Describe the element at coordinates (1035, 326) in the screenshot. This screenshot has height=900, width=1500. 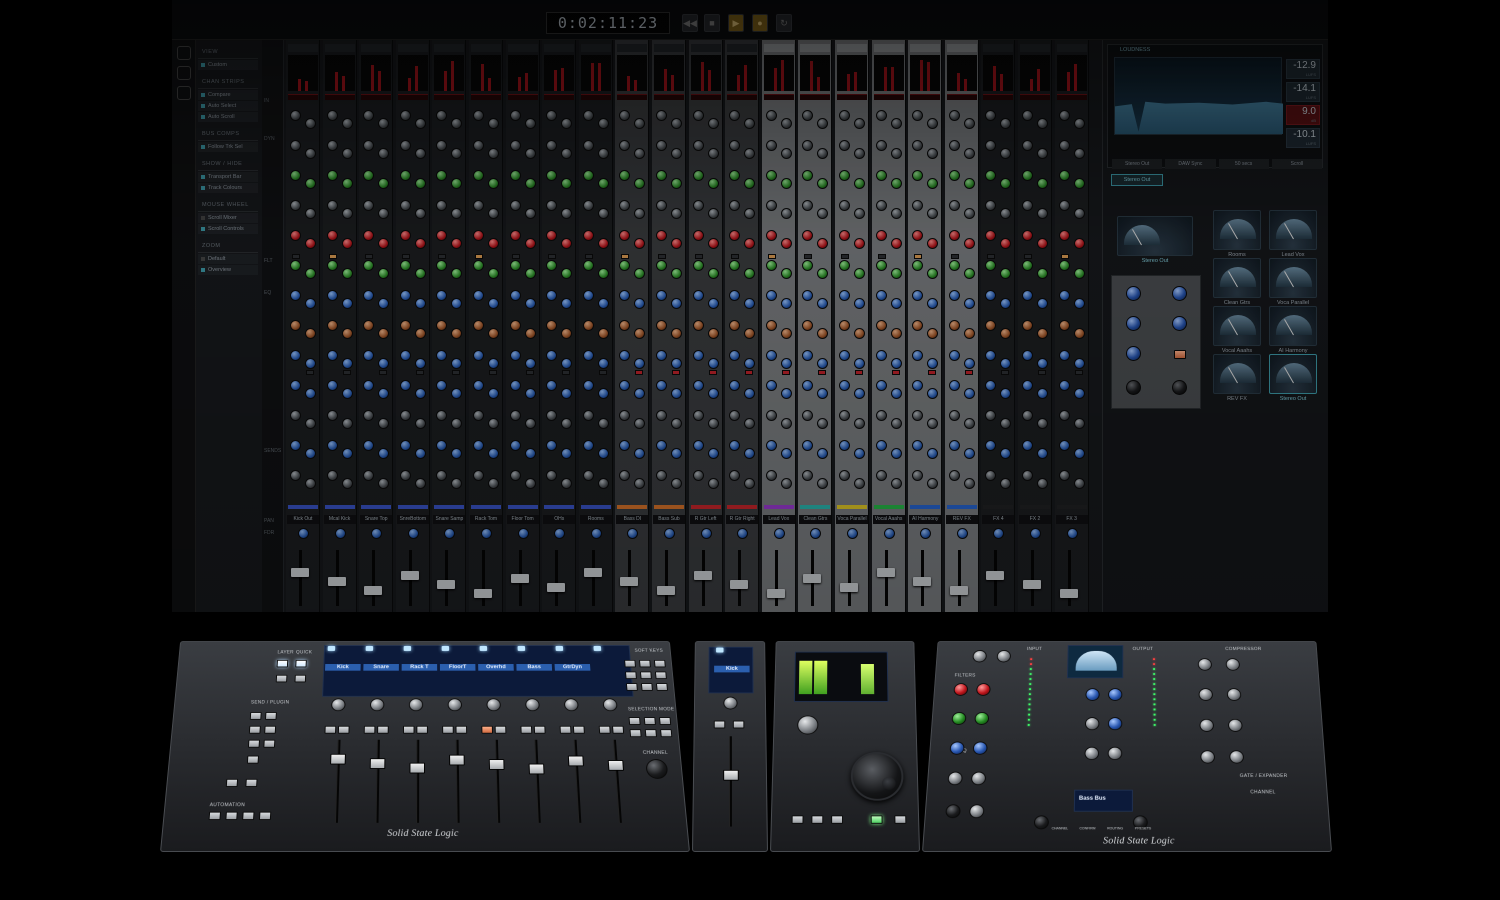
I see `channel-strip: FX 2` at that location.